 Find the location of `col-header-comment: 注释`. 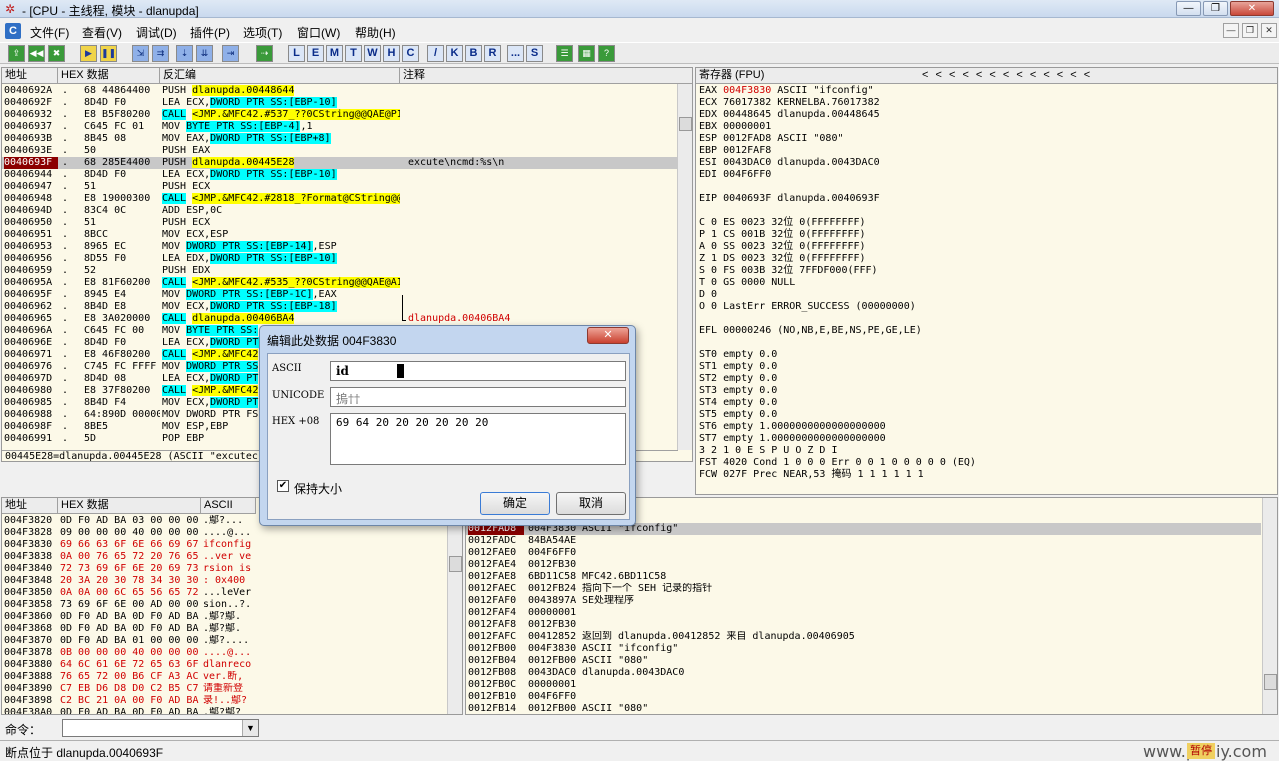

col-header-comment: 注释 is located at coordinates (546, 76).